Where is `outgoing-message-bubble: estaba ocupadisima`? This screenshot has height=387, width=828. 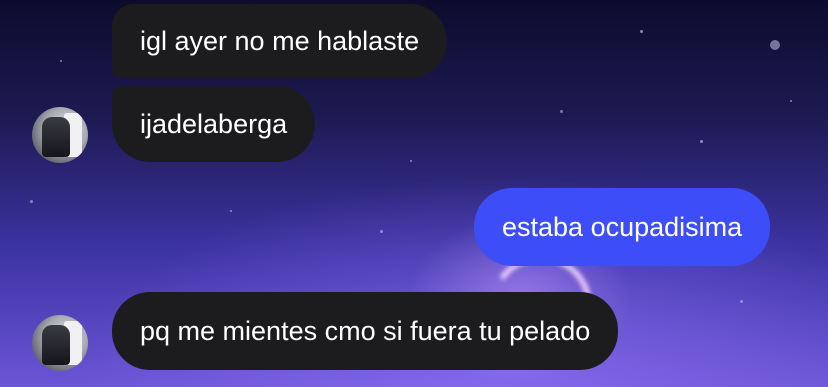
outgoing-message-bubble: estaba ocupadisima is located at coordinates (622, 227).